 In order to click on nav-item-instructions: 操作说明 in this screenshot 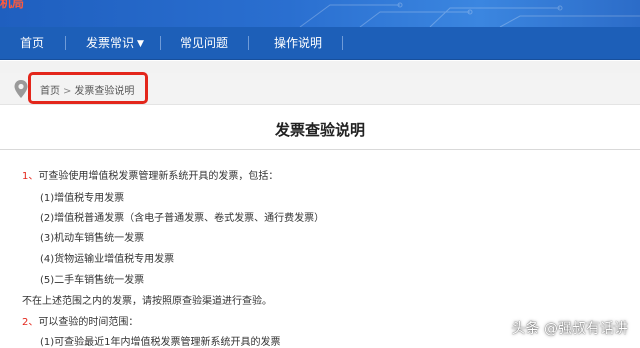, I will do `click(298, 43)`.